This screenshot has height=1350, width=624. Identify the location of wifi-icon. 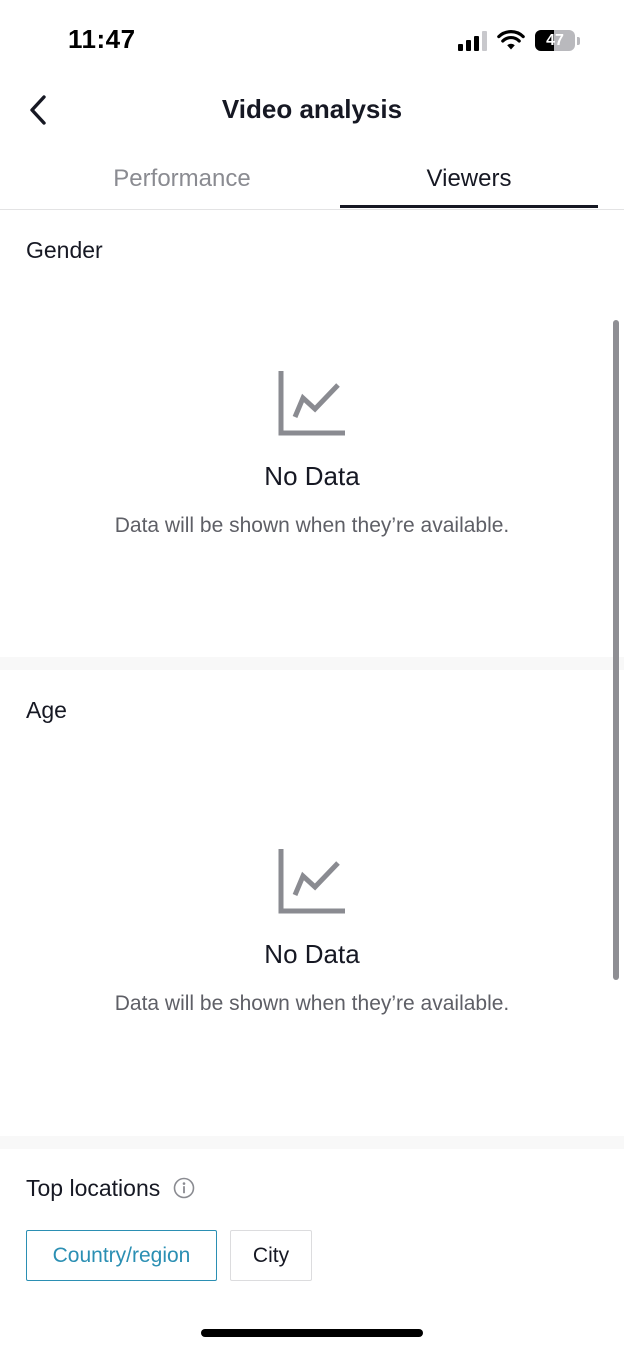
(511, 40).